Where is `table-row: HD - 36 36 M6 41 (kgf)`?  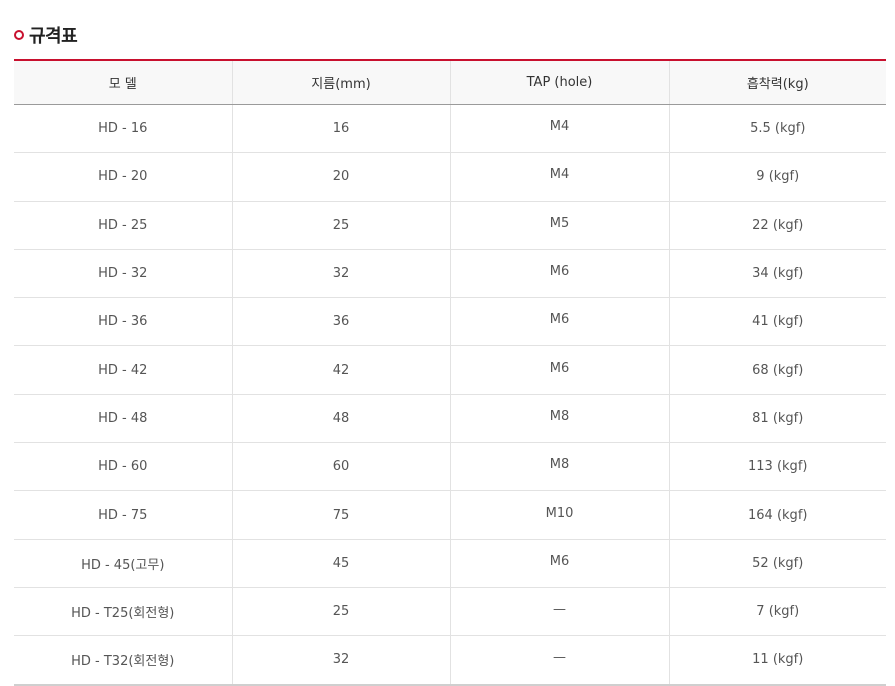
table-row: HD - 36 36 M6 41 (kgf) is located at coordinates (450, 322).